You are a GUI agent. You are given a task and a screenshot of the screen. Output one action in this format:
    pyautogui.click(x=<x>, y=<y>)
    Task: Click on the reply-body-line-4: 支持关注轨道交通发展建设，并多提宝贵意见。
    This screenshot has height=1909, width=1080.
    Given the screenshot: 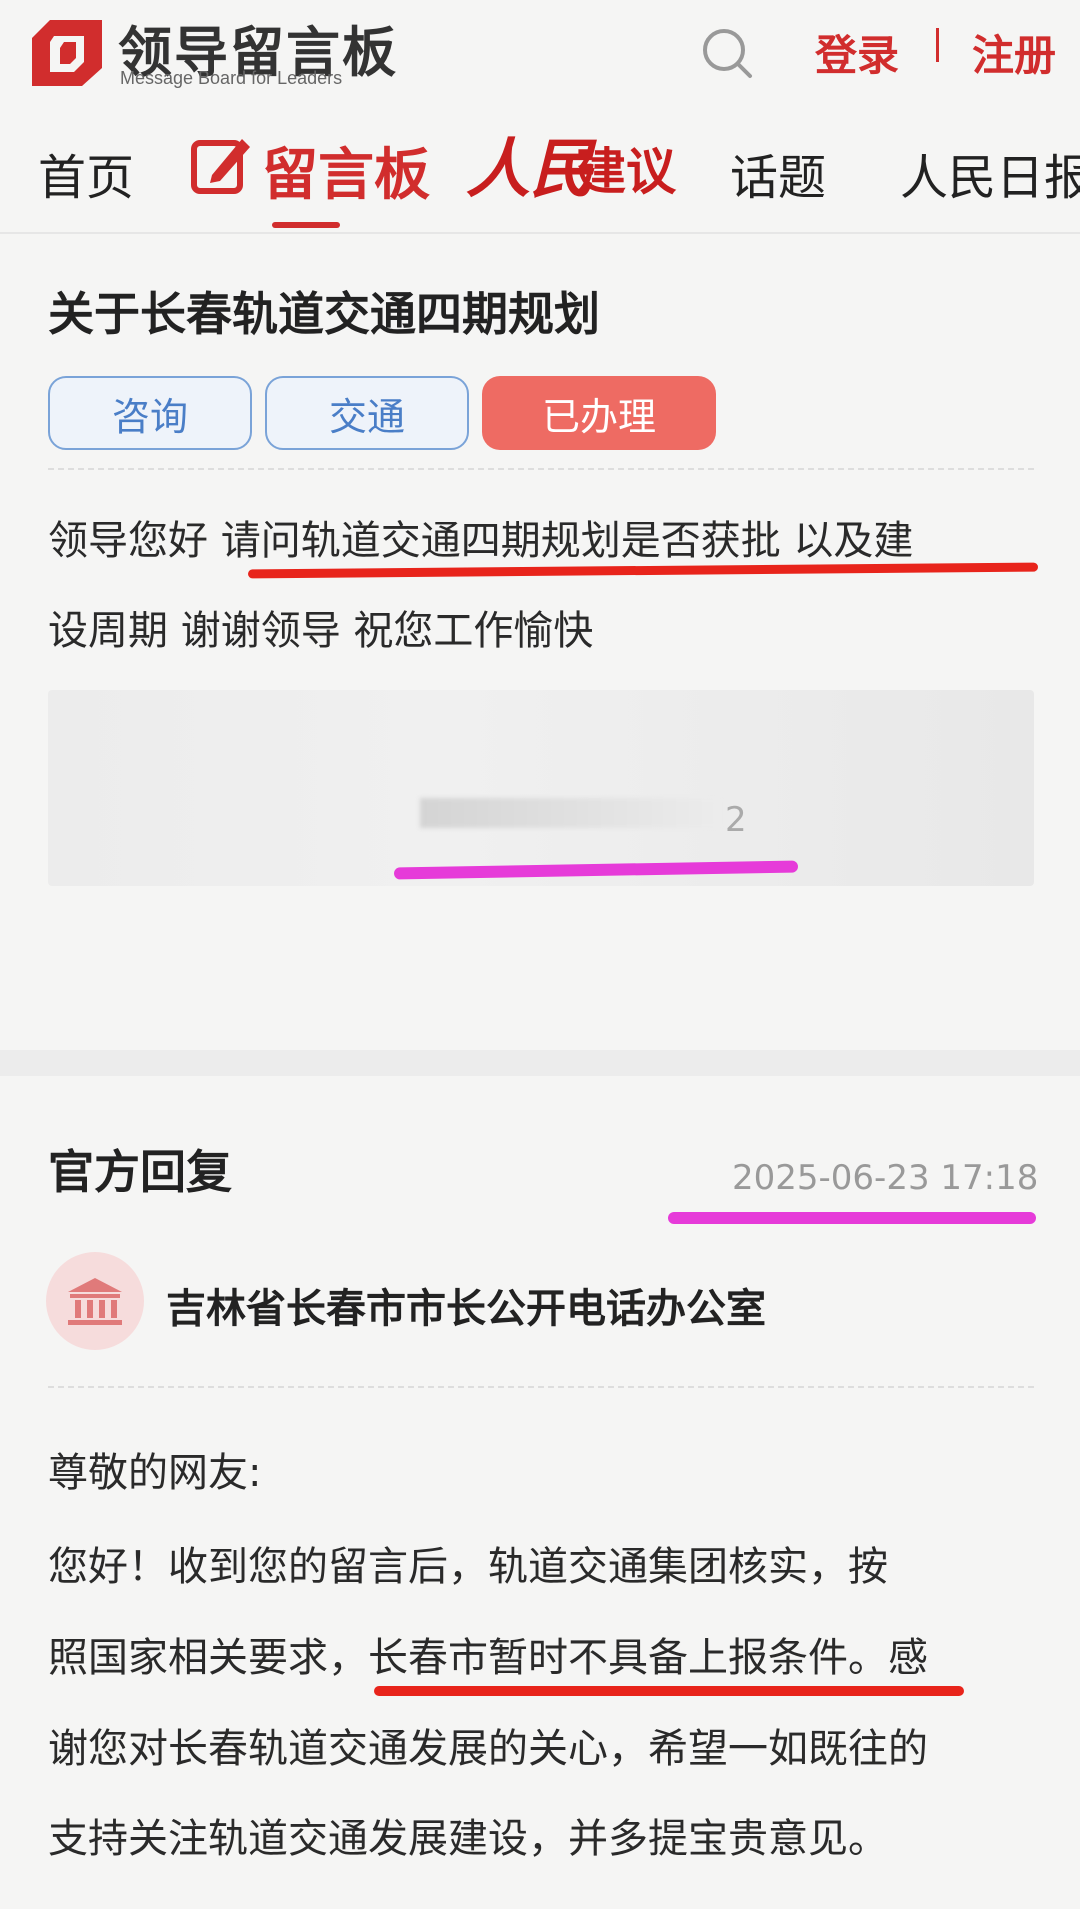 What is the action you would take?
    pyautogui.click(x=468, y=1839)
    